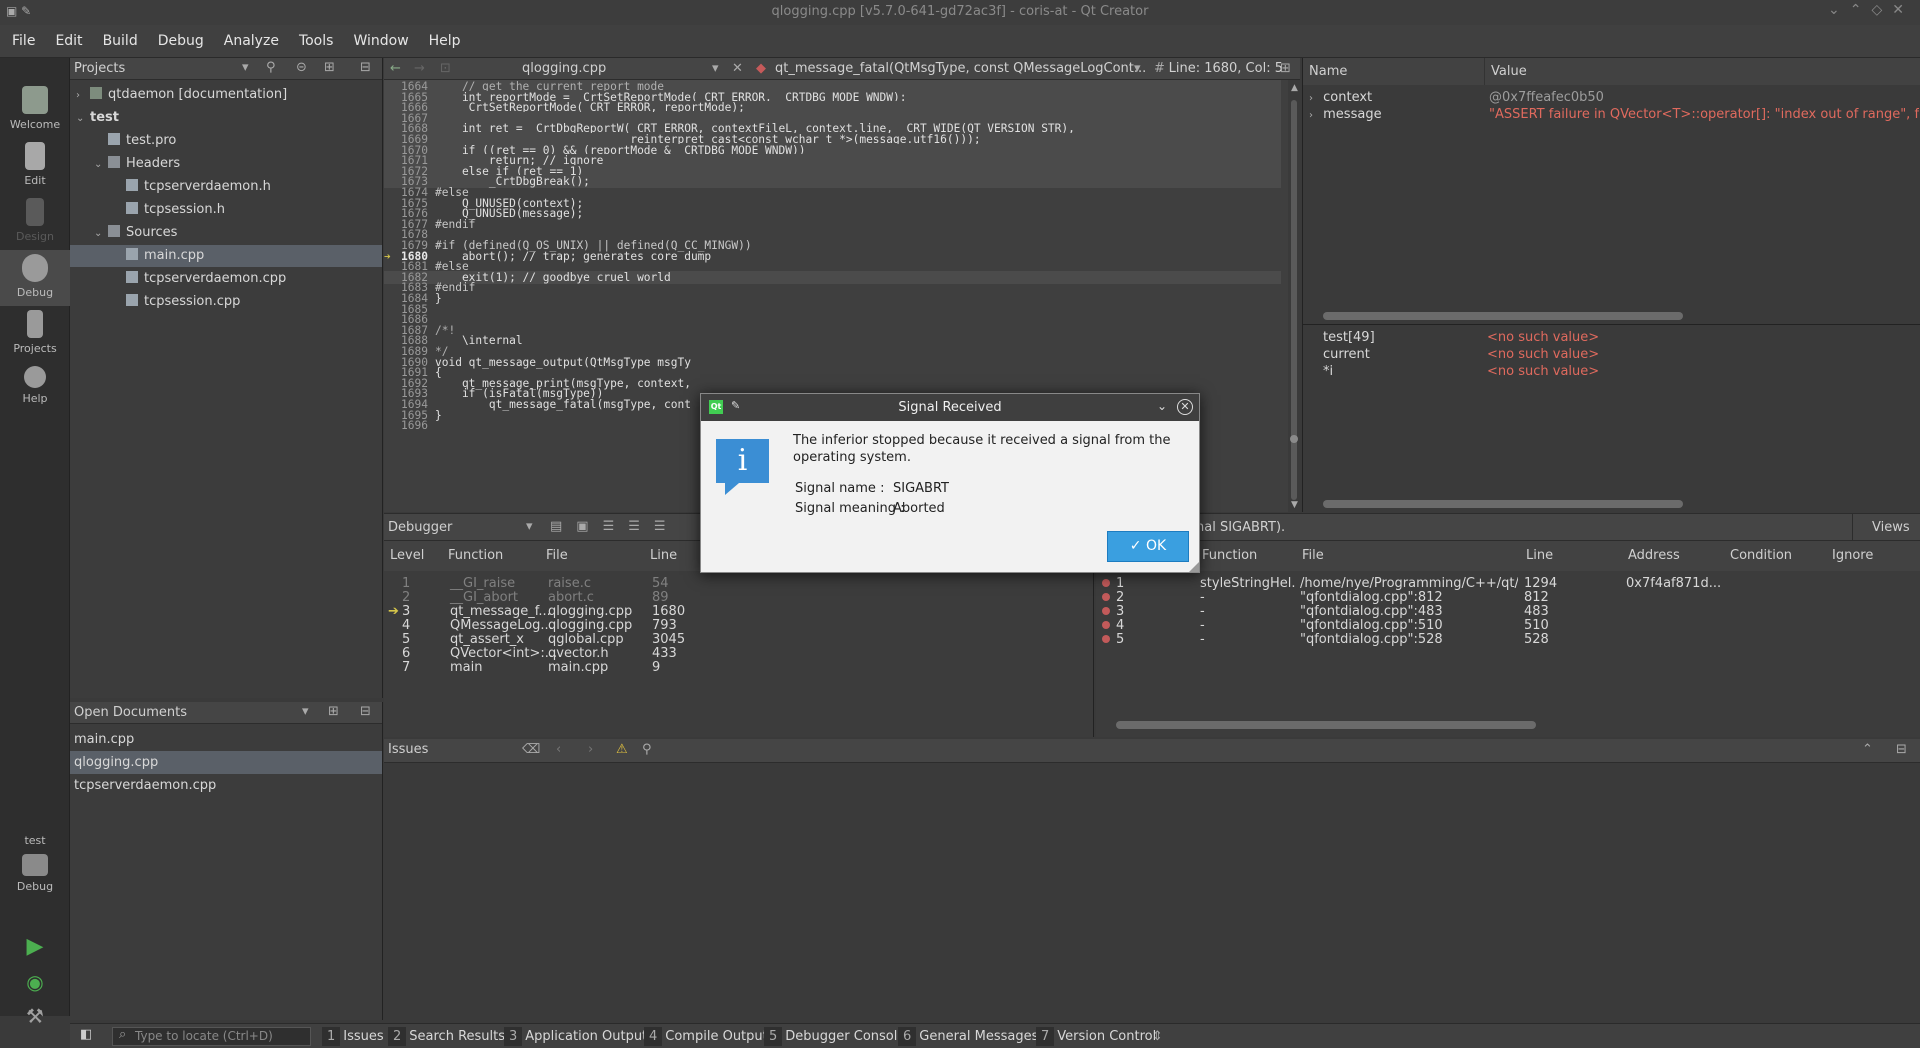 The width and height of the screenshot is (1920, 1048). What do you see at coordinates (564, 68) in the screenshot?
I see `editor-file-selector: qlogging.cpp` at bounding box center [564, 68].